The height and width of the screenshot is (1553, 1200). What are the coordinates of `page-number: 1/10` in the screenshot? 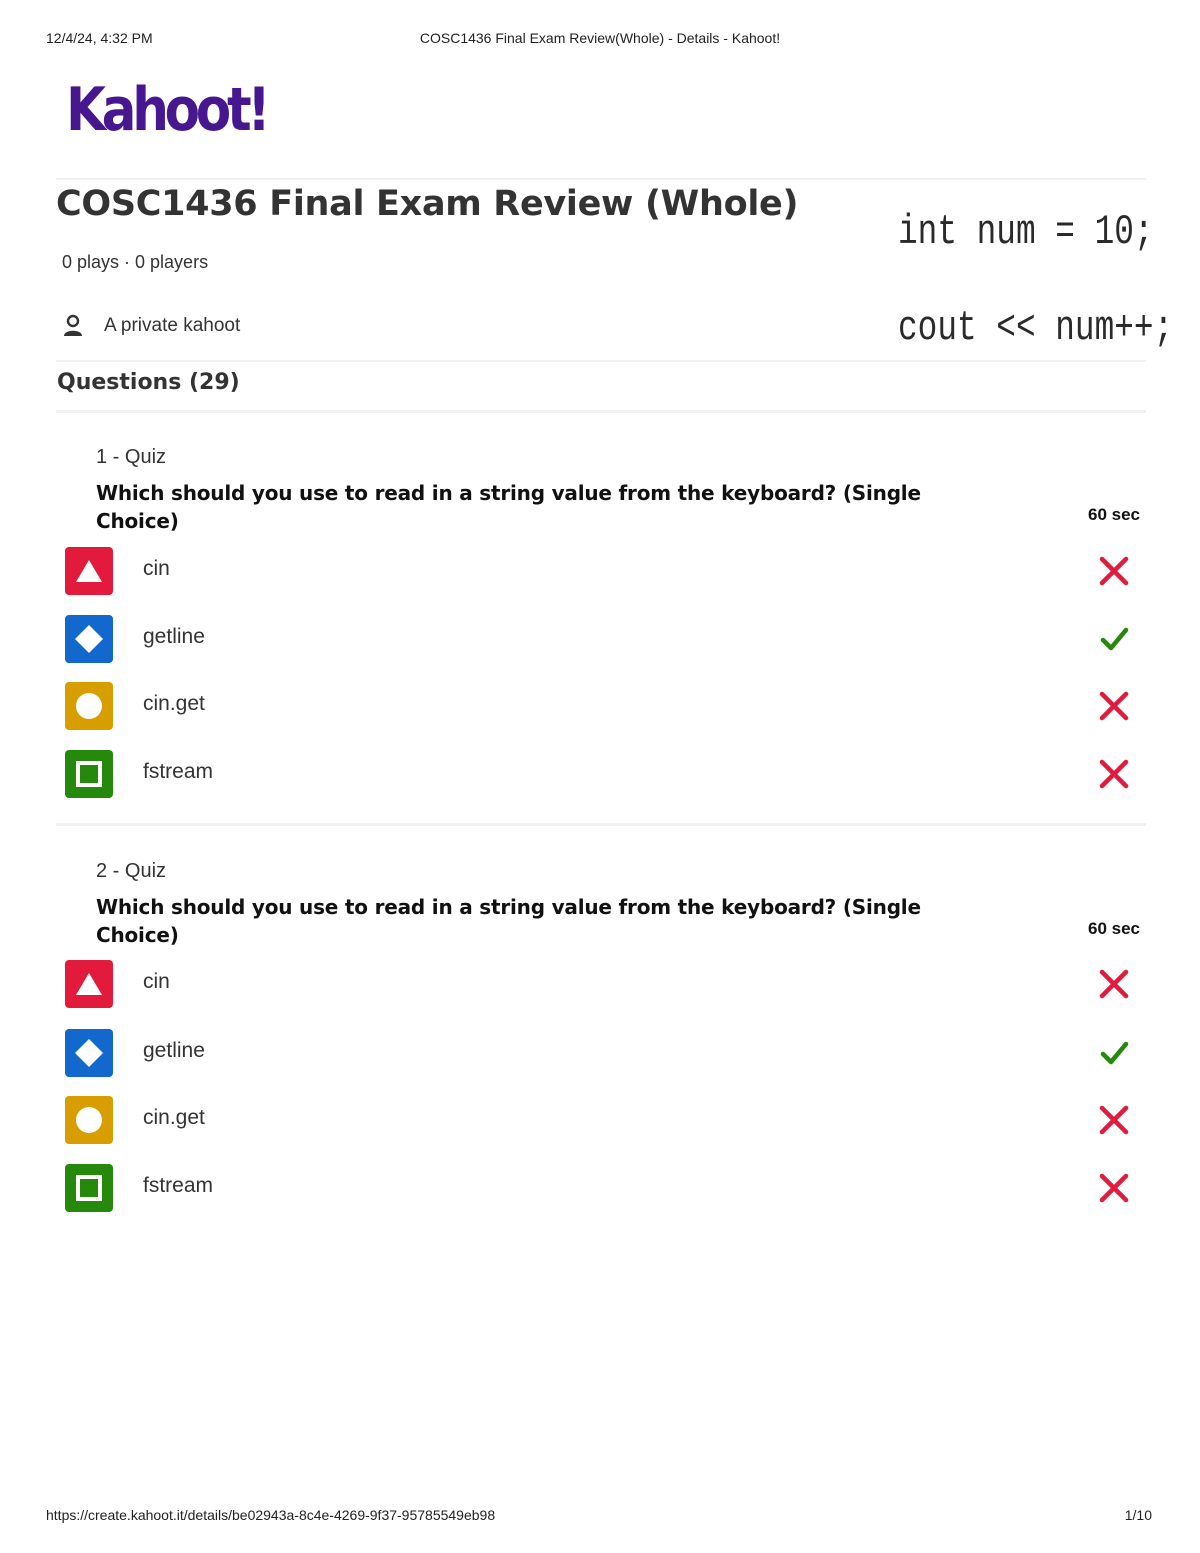 It's located at (1138, 1515).